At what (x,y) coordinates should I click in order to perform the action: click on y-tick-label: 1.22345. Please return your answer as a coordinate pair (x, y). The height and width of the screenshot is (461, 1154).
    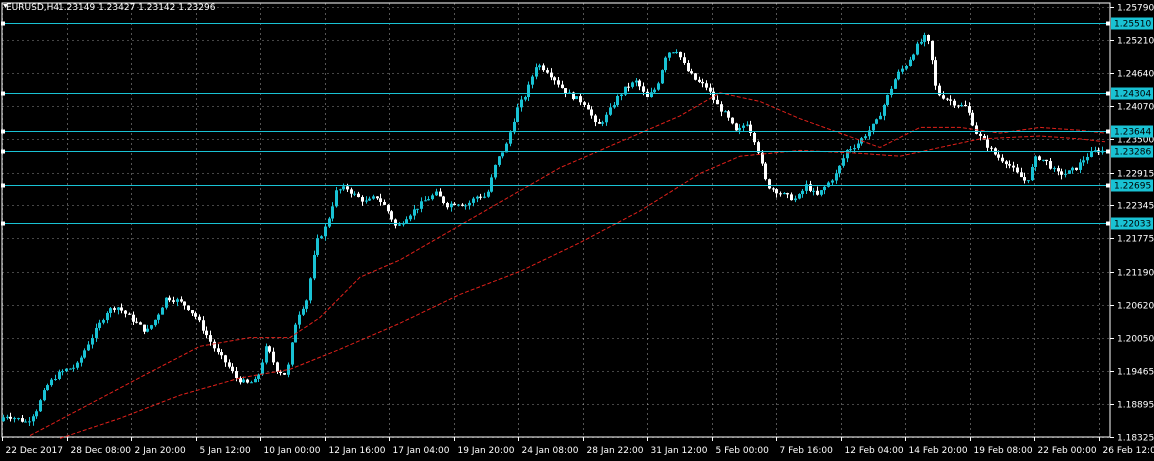
    Looking at the image, I should click on (1135, 207).